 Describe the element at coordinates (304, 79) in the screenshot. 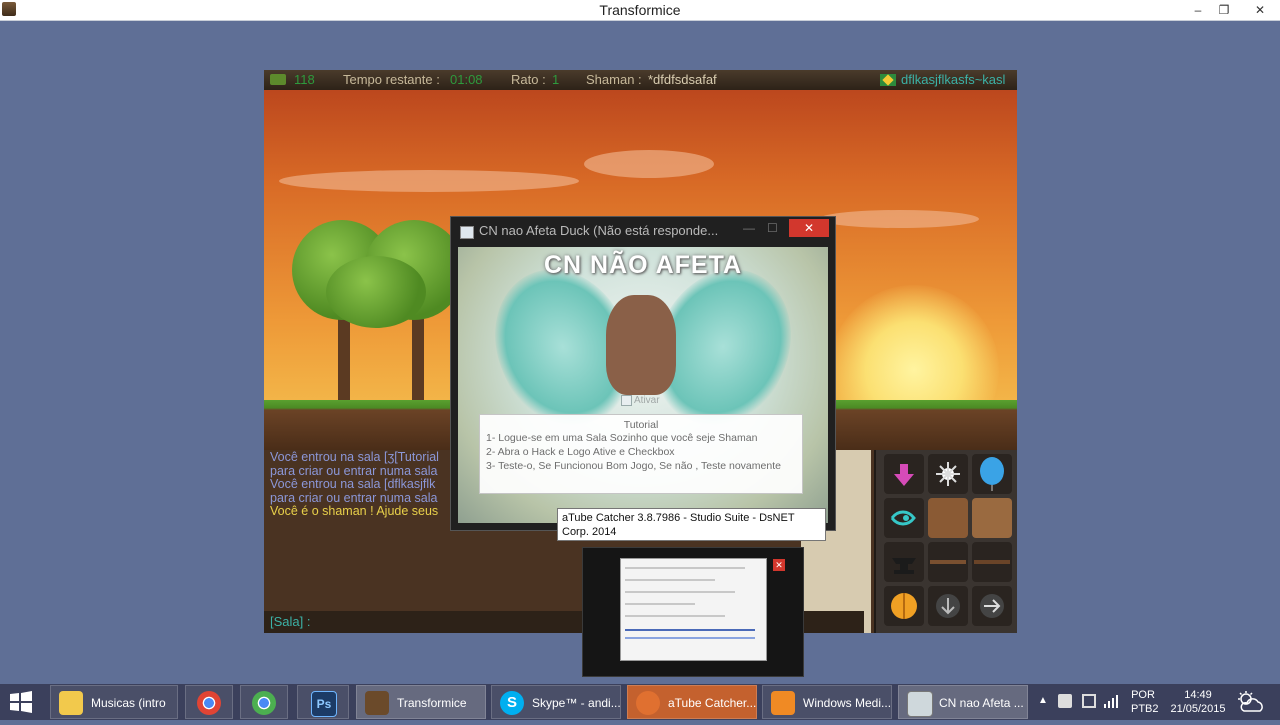

I see `cheese-count: 118` at that location.